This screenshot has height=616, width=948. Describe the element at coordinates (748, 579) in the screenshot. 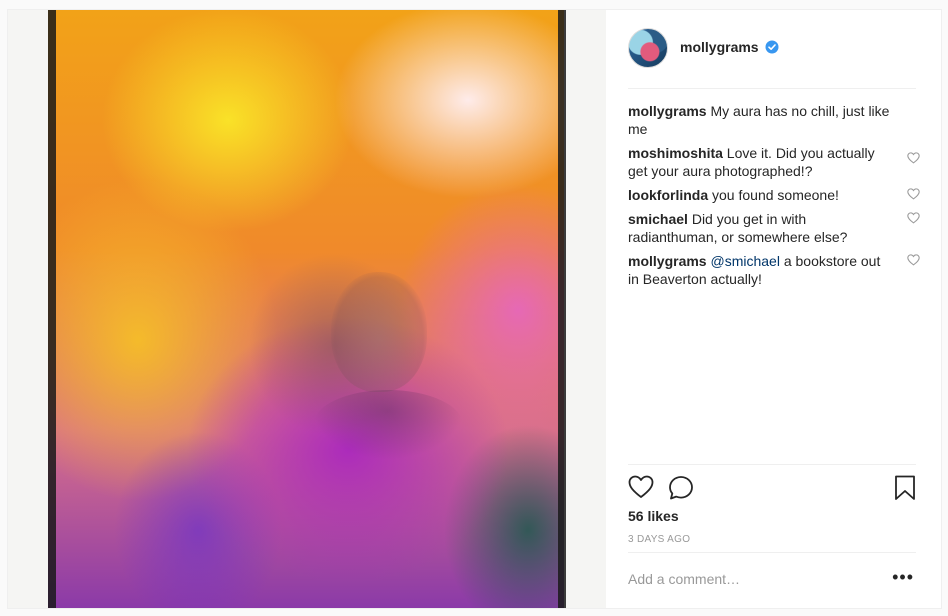

I see `add-comment-input` at that location.